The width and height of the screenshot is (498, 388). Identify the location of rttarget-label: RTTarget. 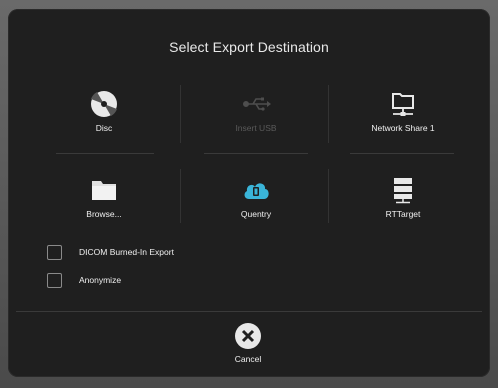
(403, 214).